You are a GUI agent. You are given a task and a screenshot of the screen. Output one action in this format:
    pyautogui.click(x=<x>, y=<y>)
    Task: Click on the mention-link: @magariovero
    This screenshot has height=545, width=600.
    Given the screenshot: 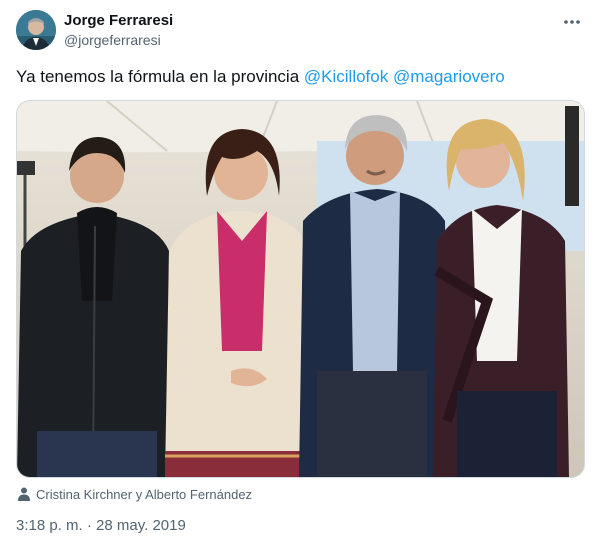 What is the action you would take?
    pyautogui.click(x=449, y=76)
    